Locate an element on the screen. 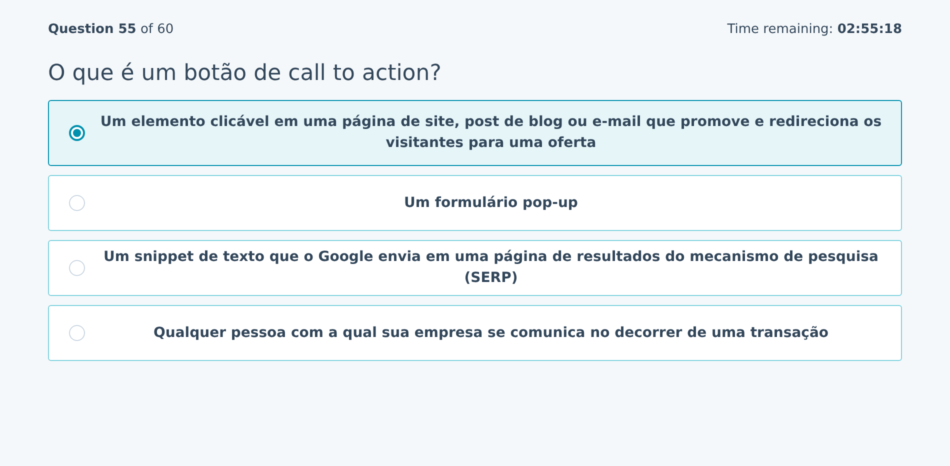 The width and height of the screenshot is (950, 466). radio-button is located at coordinates (77, 133).